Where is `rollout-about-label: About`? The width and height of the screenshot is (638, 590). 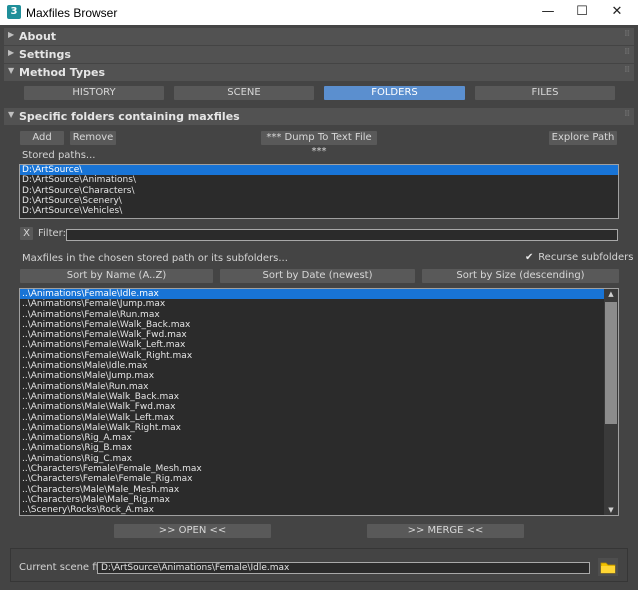 rollout-about-label: About is located at coordinates (38, 36).